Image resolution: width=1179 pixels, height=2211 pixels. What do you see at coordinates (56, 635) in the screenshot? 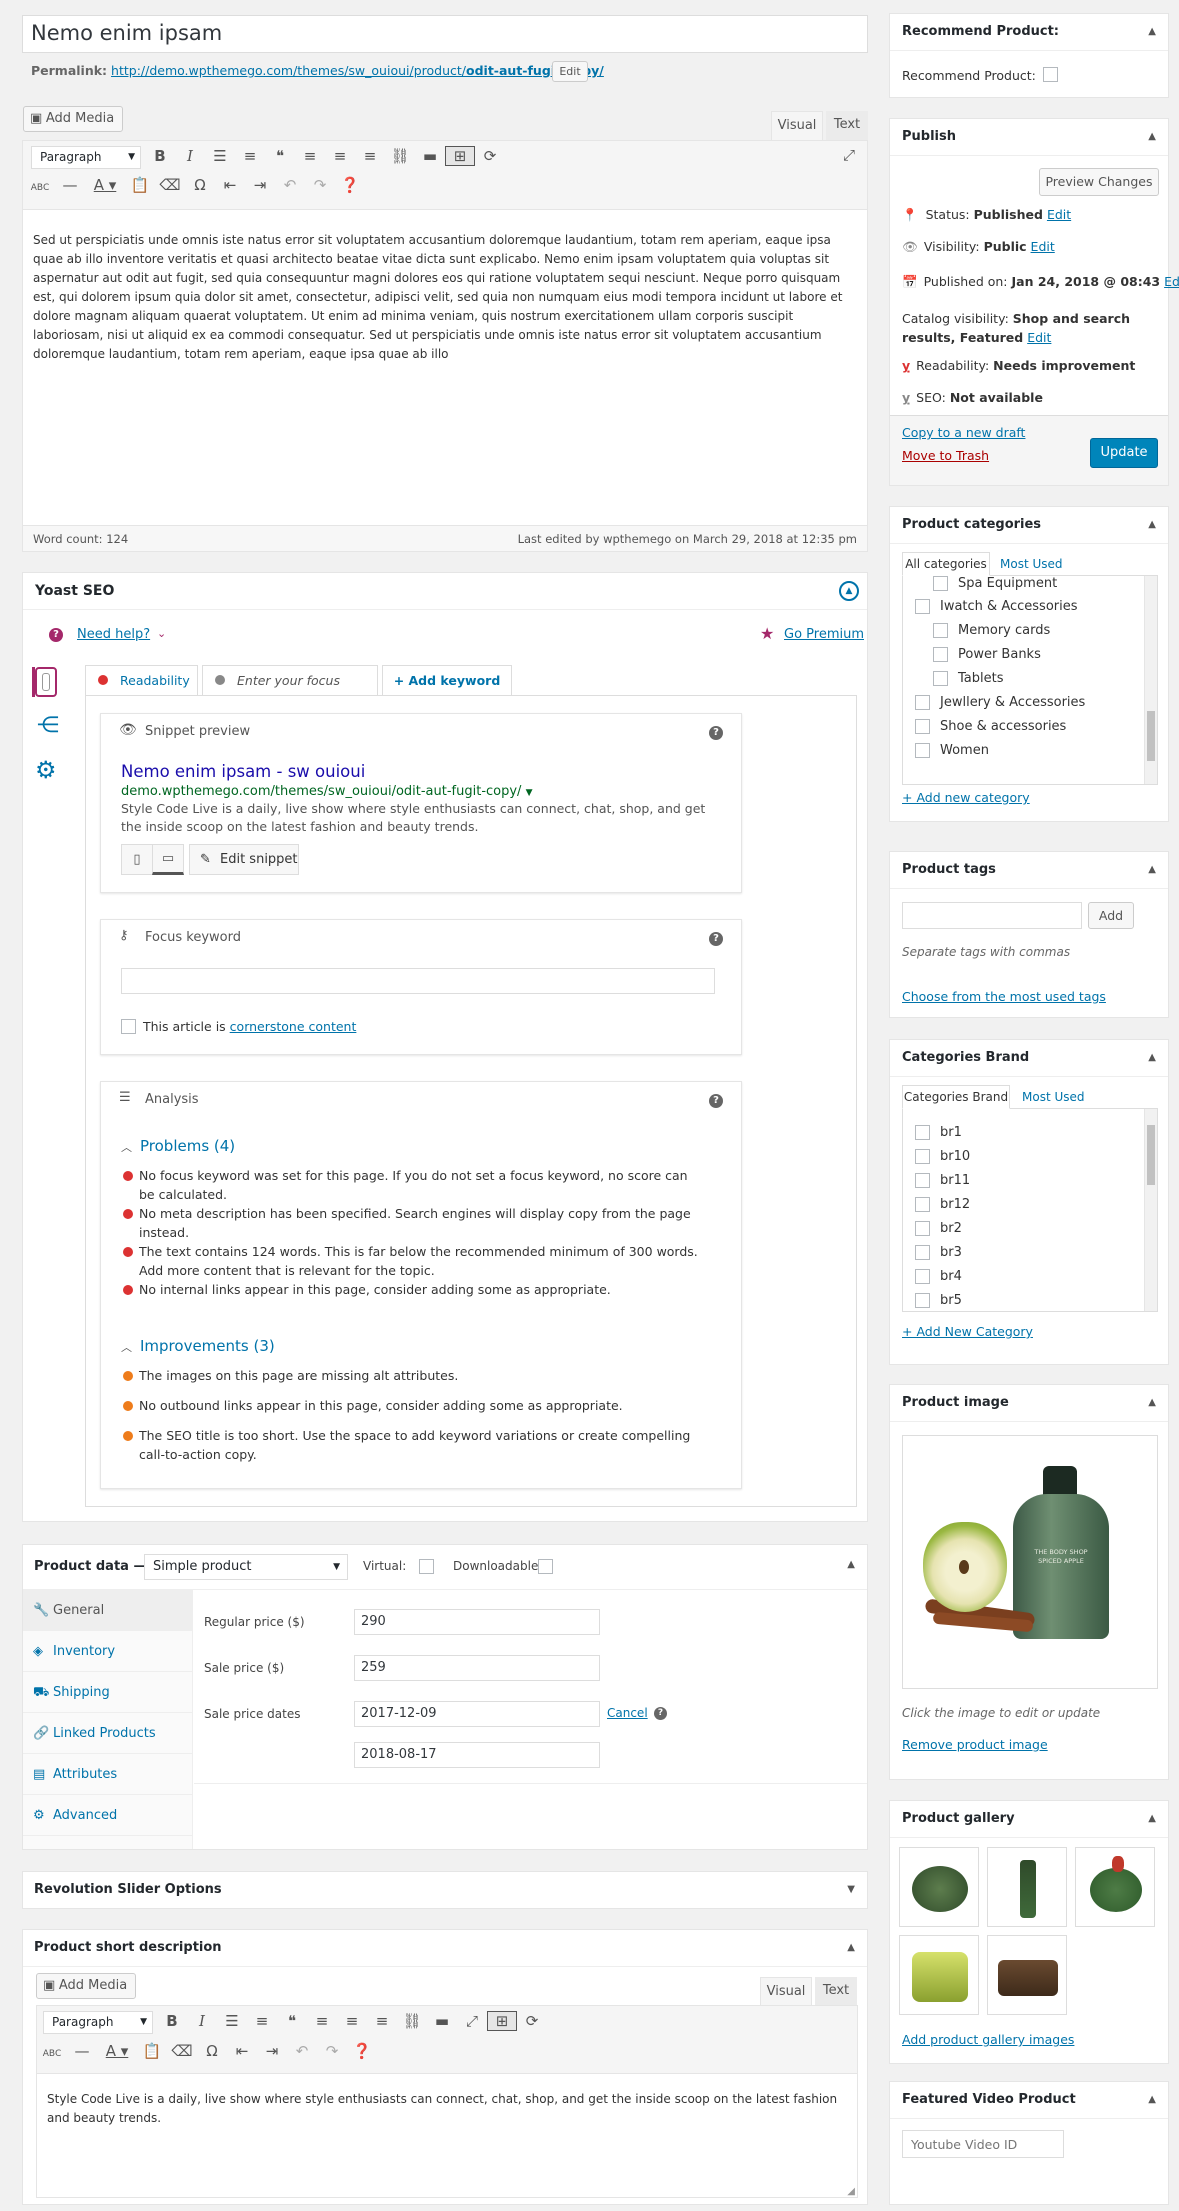
I see `help-question-icon: ?` at bounding box center [56, 635].